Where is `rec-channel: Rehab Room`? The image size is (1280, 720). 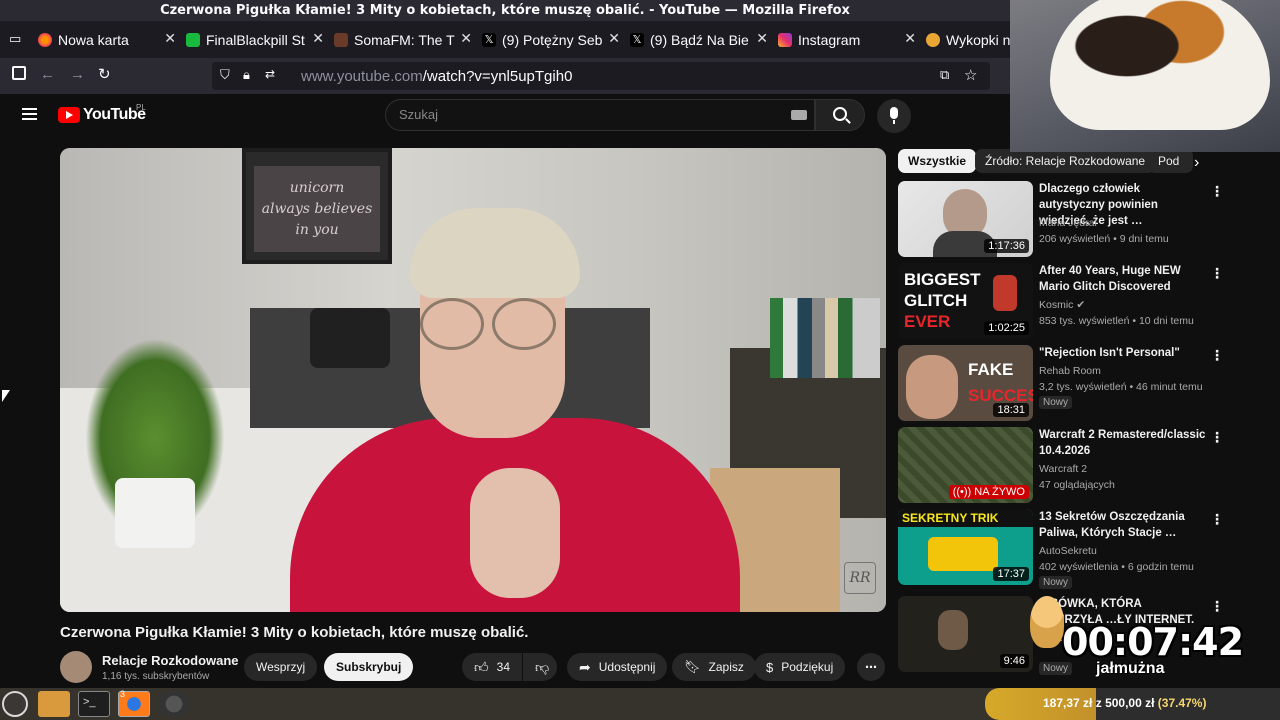
rec-channel: Rehab Room is located at coordinates (1070, 371).